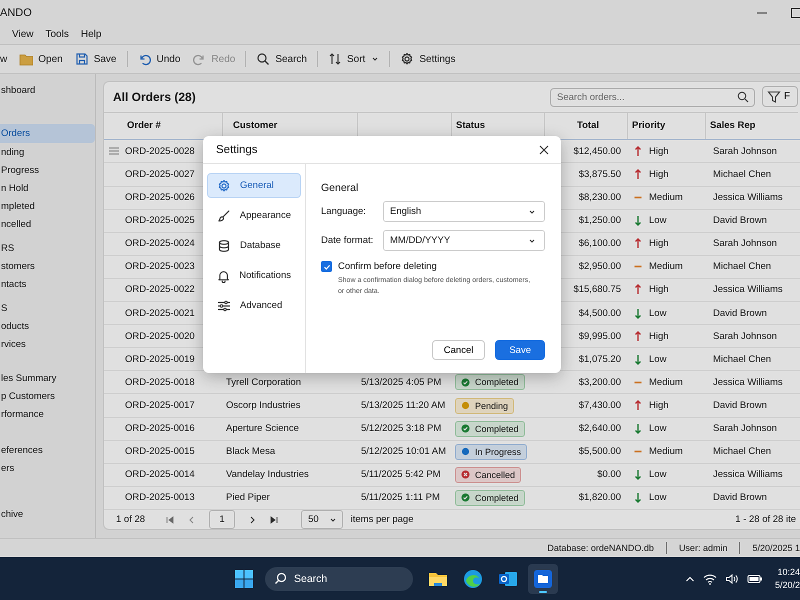  Describe the element at coordinates (47, 469) in the screenshot. I see `sidebar-item: ers` at that location.